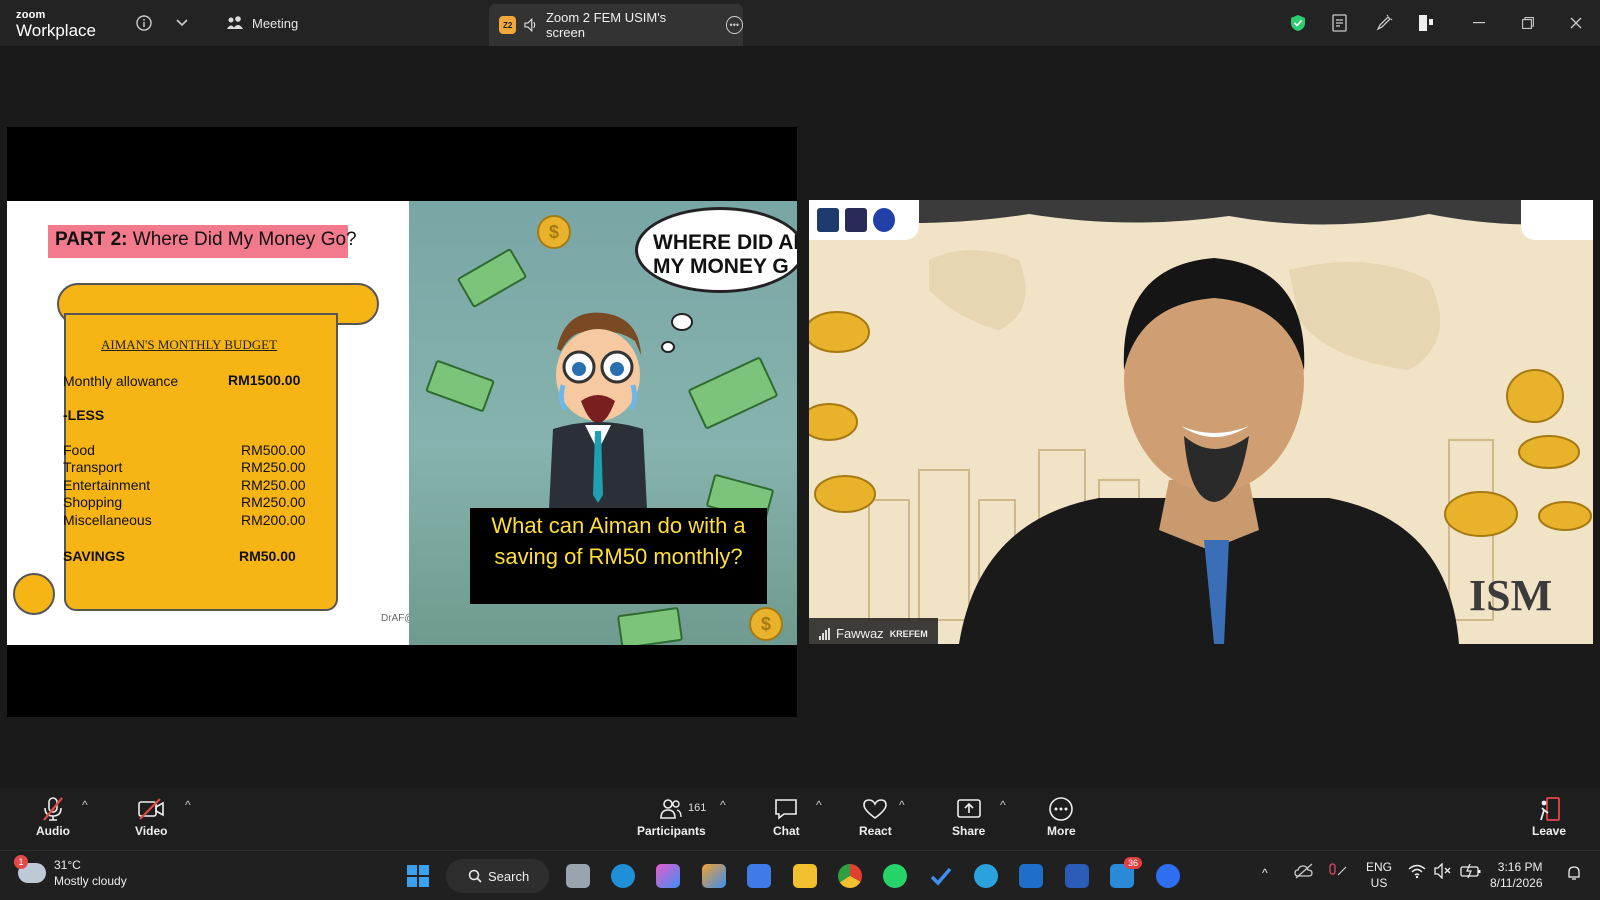 This screenshot has height=900, width=1600. I want to click on outlook-icon, so click(1031, 876).